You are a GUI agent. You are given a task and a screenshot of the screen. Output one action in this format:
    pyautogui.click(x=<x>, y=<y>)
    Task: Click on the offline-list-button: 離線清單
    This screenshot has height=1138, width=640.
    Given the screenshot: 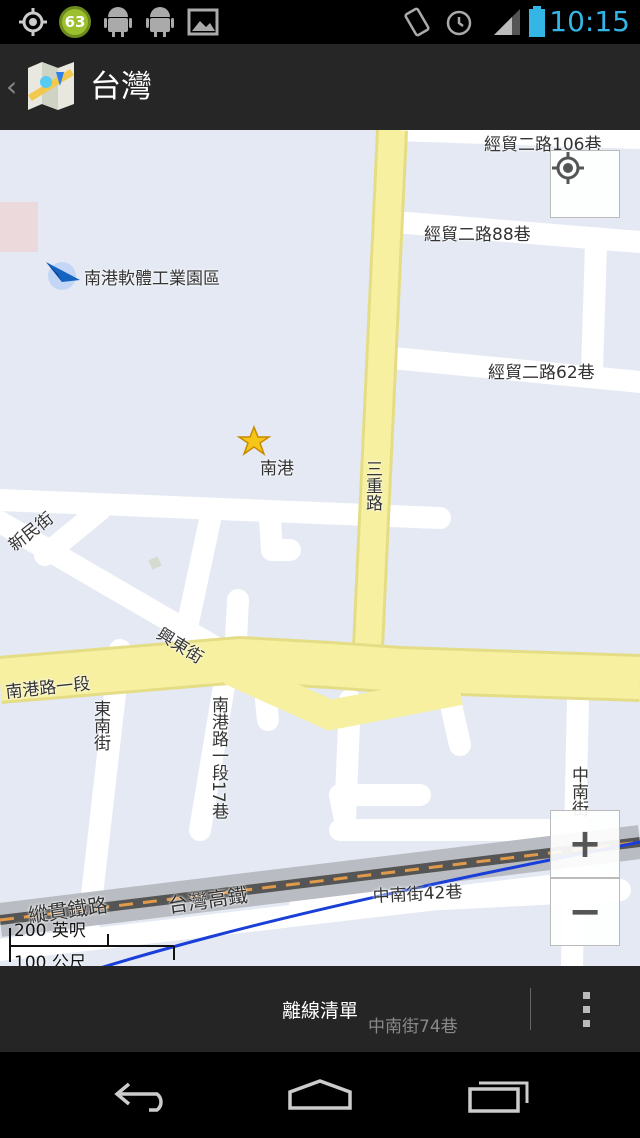 What is the action you would take?
    pyautogui.click(x=320, y=1009)
    